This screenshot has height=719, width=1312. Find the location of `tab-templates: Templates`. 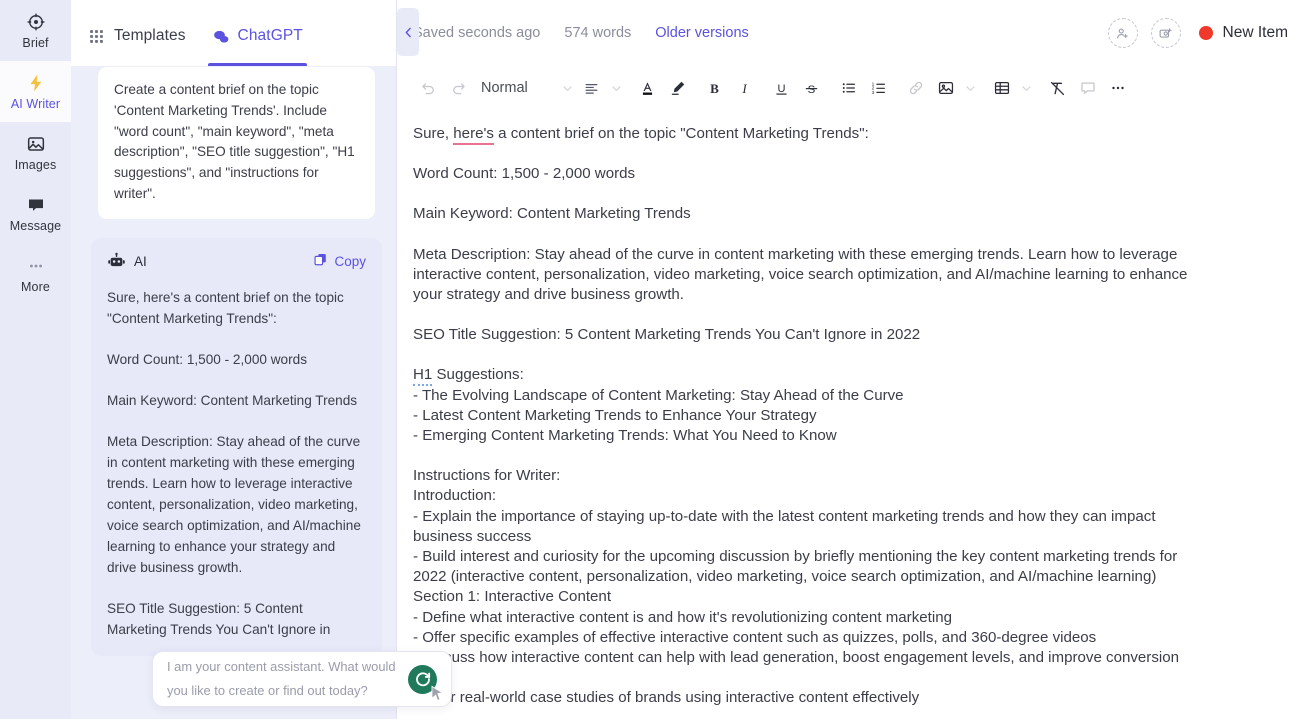

tab-templates: Templates is located at coordinates (137, 33).